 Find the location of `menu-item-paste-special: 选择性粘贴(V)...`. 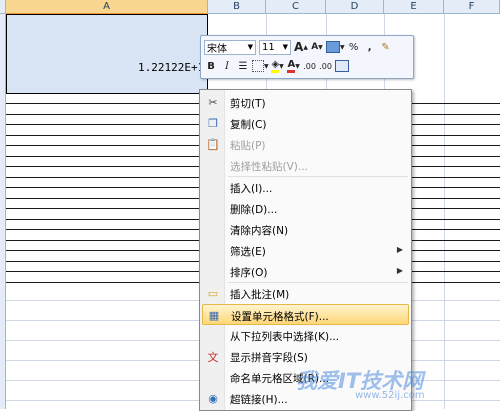

menu-item-paste-special: 选择性粘贴(V)... is located at coordinates (305, 165).